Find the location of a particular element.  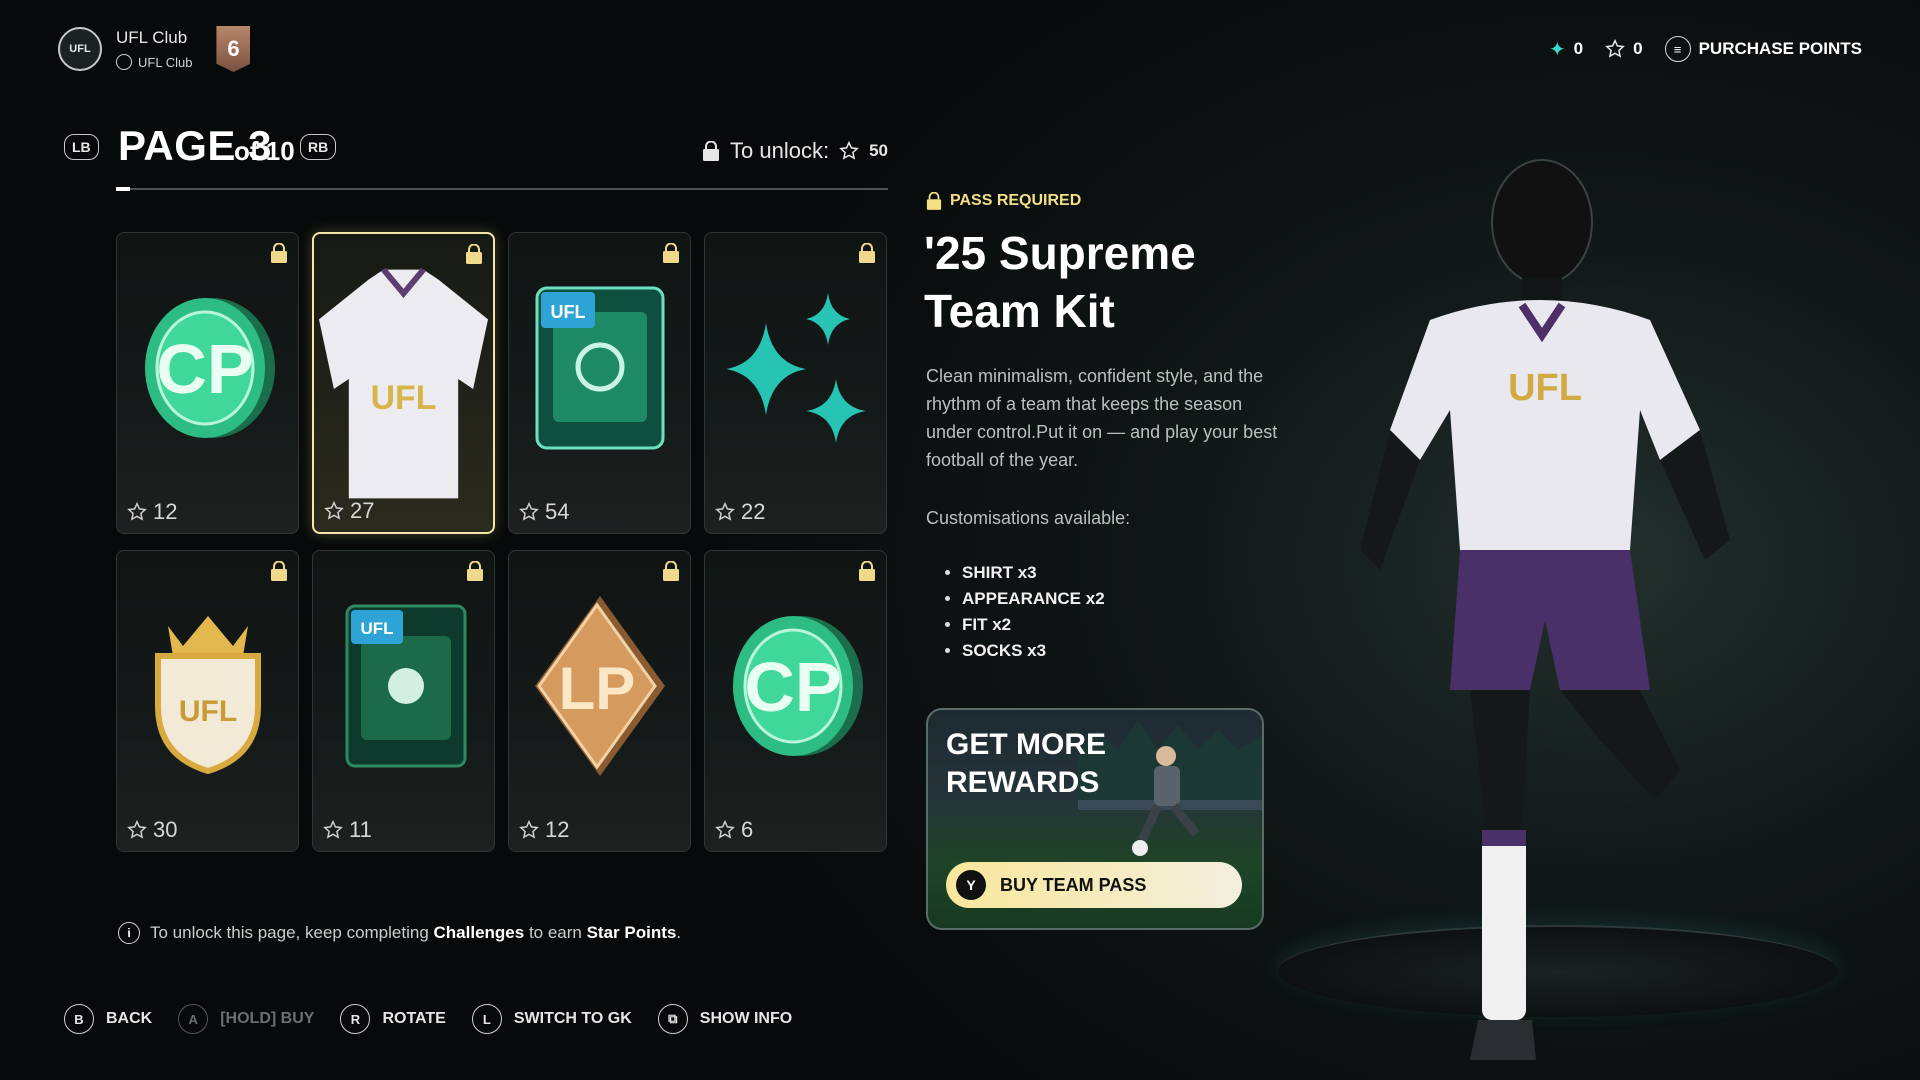

reward-card-supreme-kit: UFL 27 is located at coordinates (403, 383).